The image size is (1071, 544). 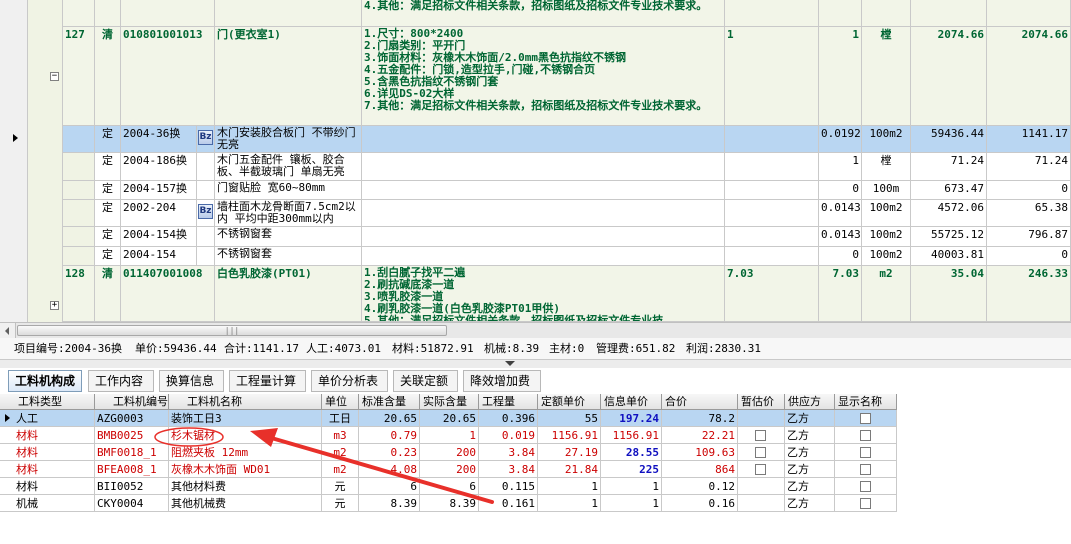 I want to click on annotation-ellipse, so click(x=189, y=437).